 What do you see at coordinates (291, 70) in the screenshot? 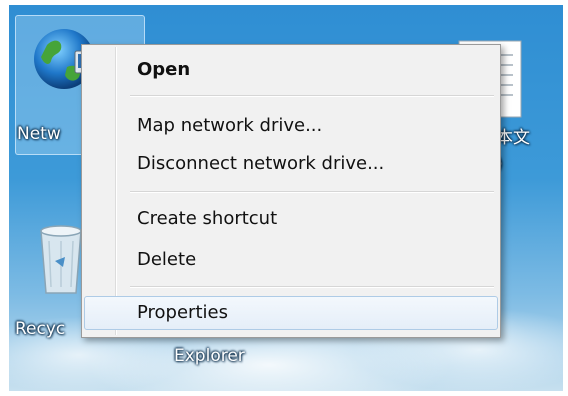
I see `menu-item-open: Open` at bounding box center [291, 70].